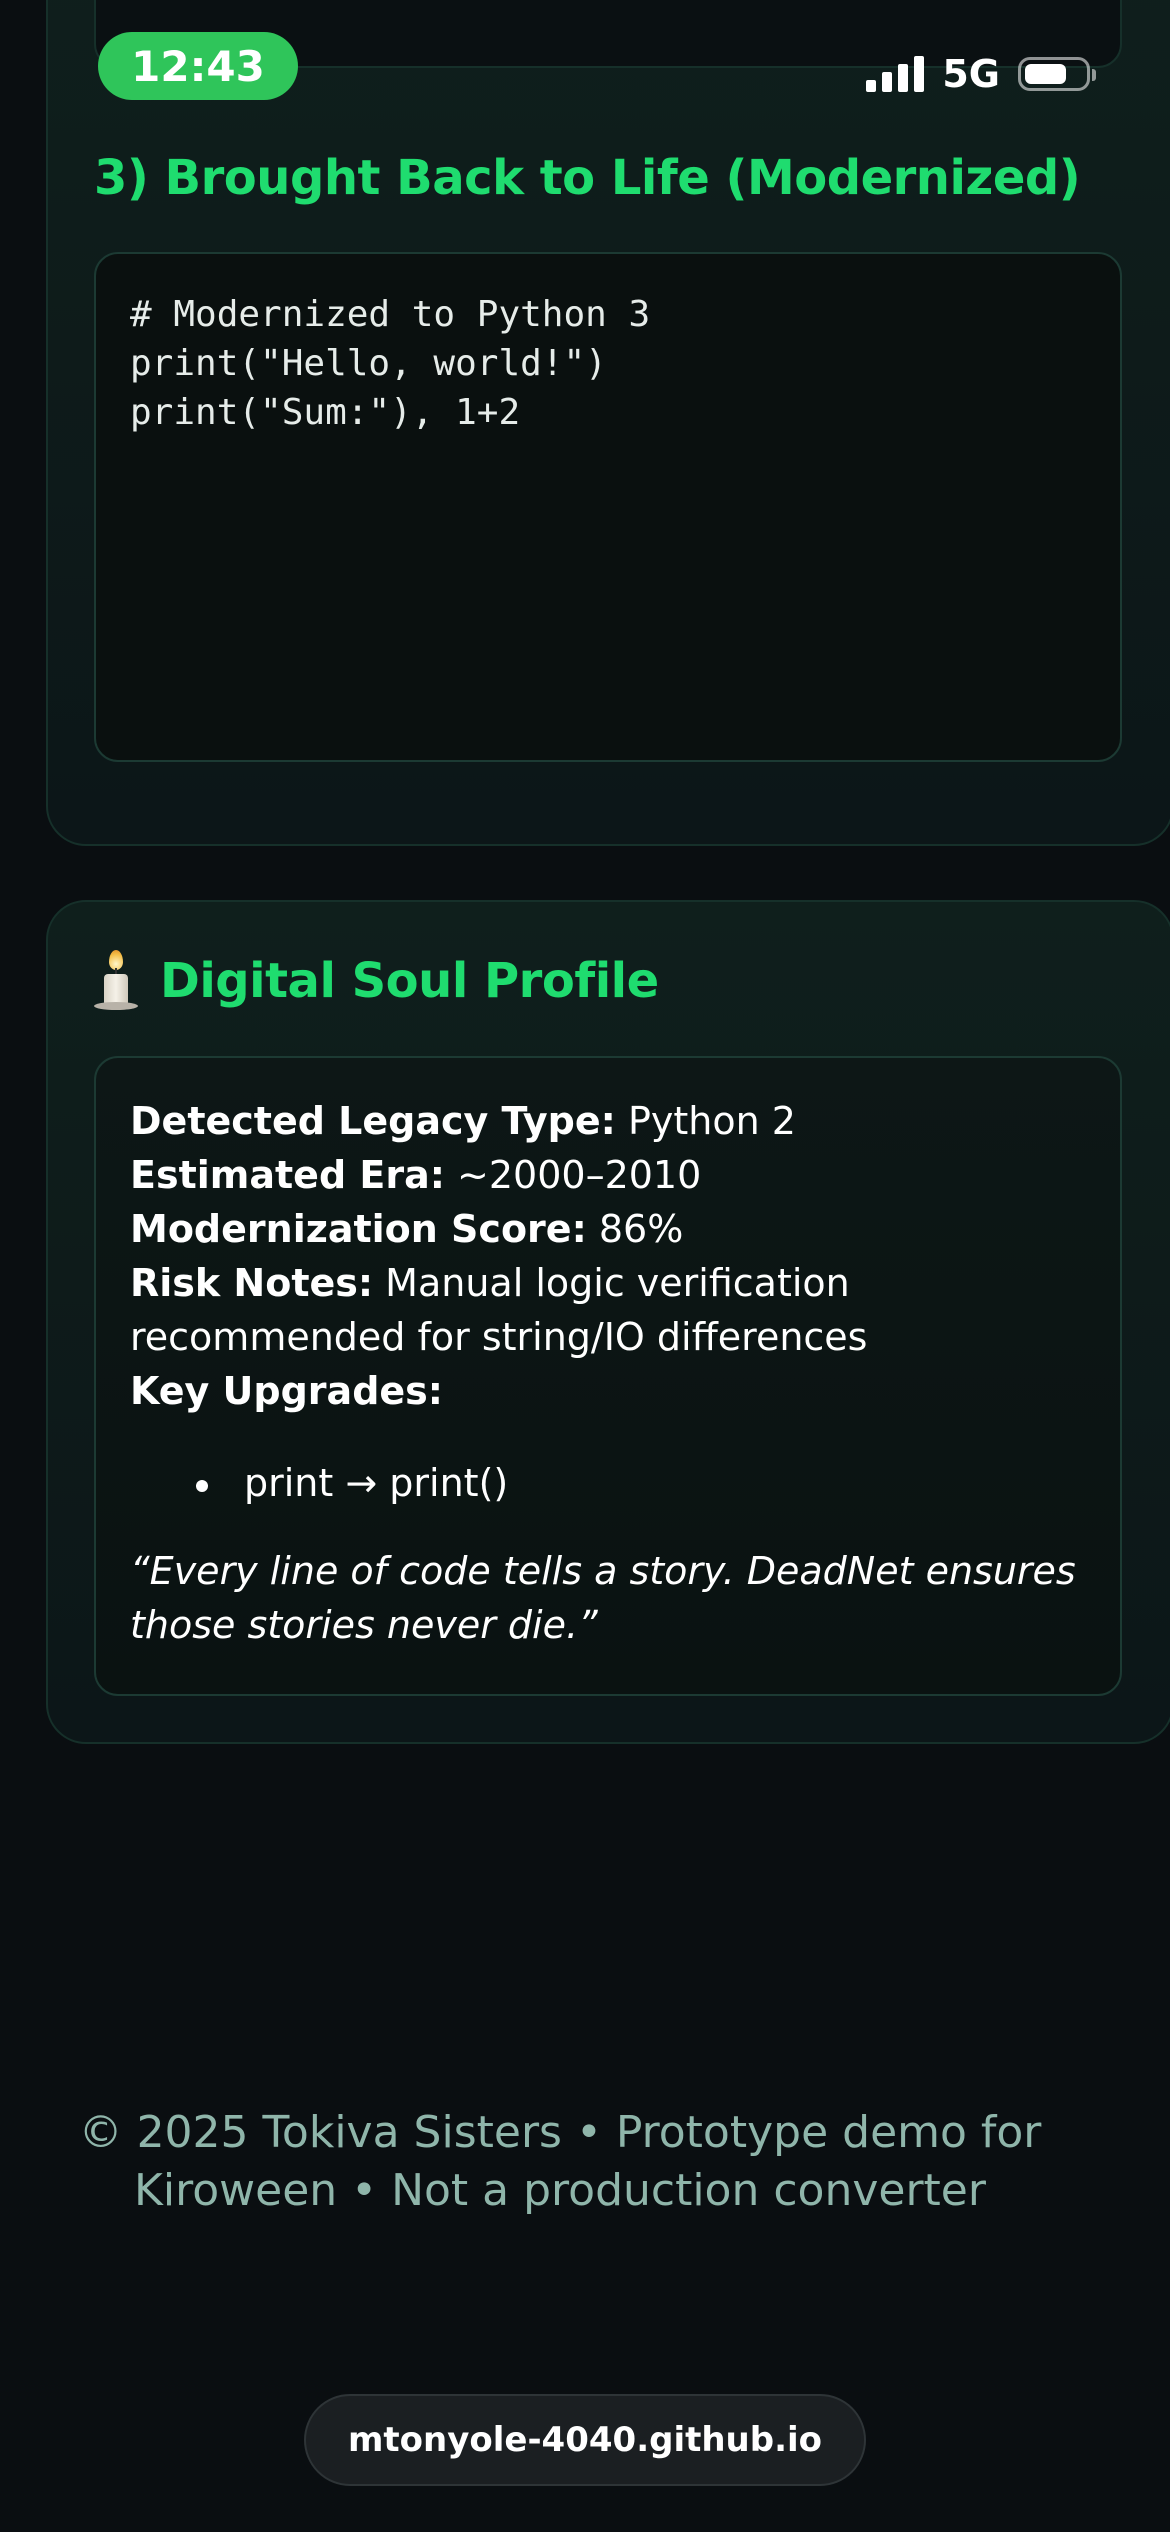 The width and height of the screenshot is (1170, 2532). What do you see at coordinates (608, 1391) in the screenshot?
I see `upgrades-row: Key Upgrades:` at bounding box center [608, 1391].